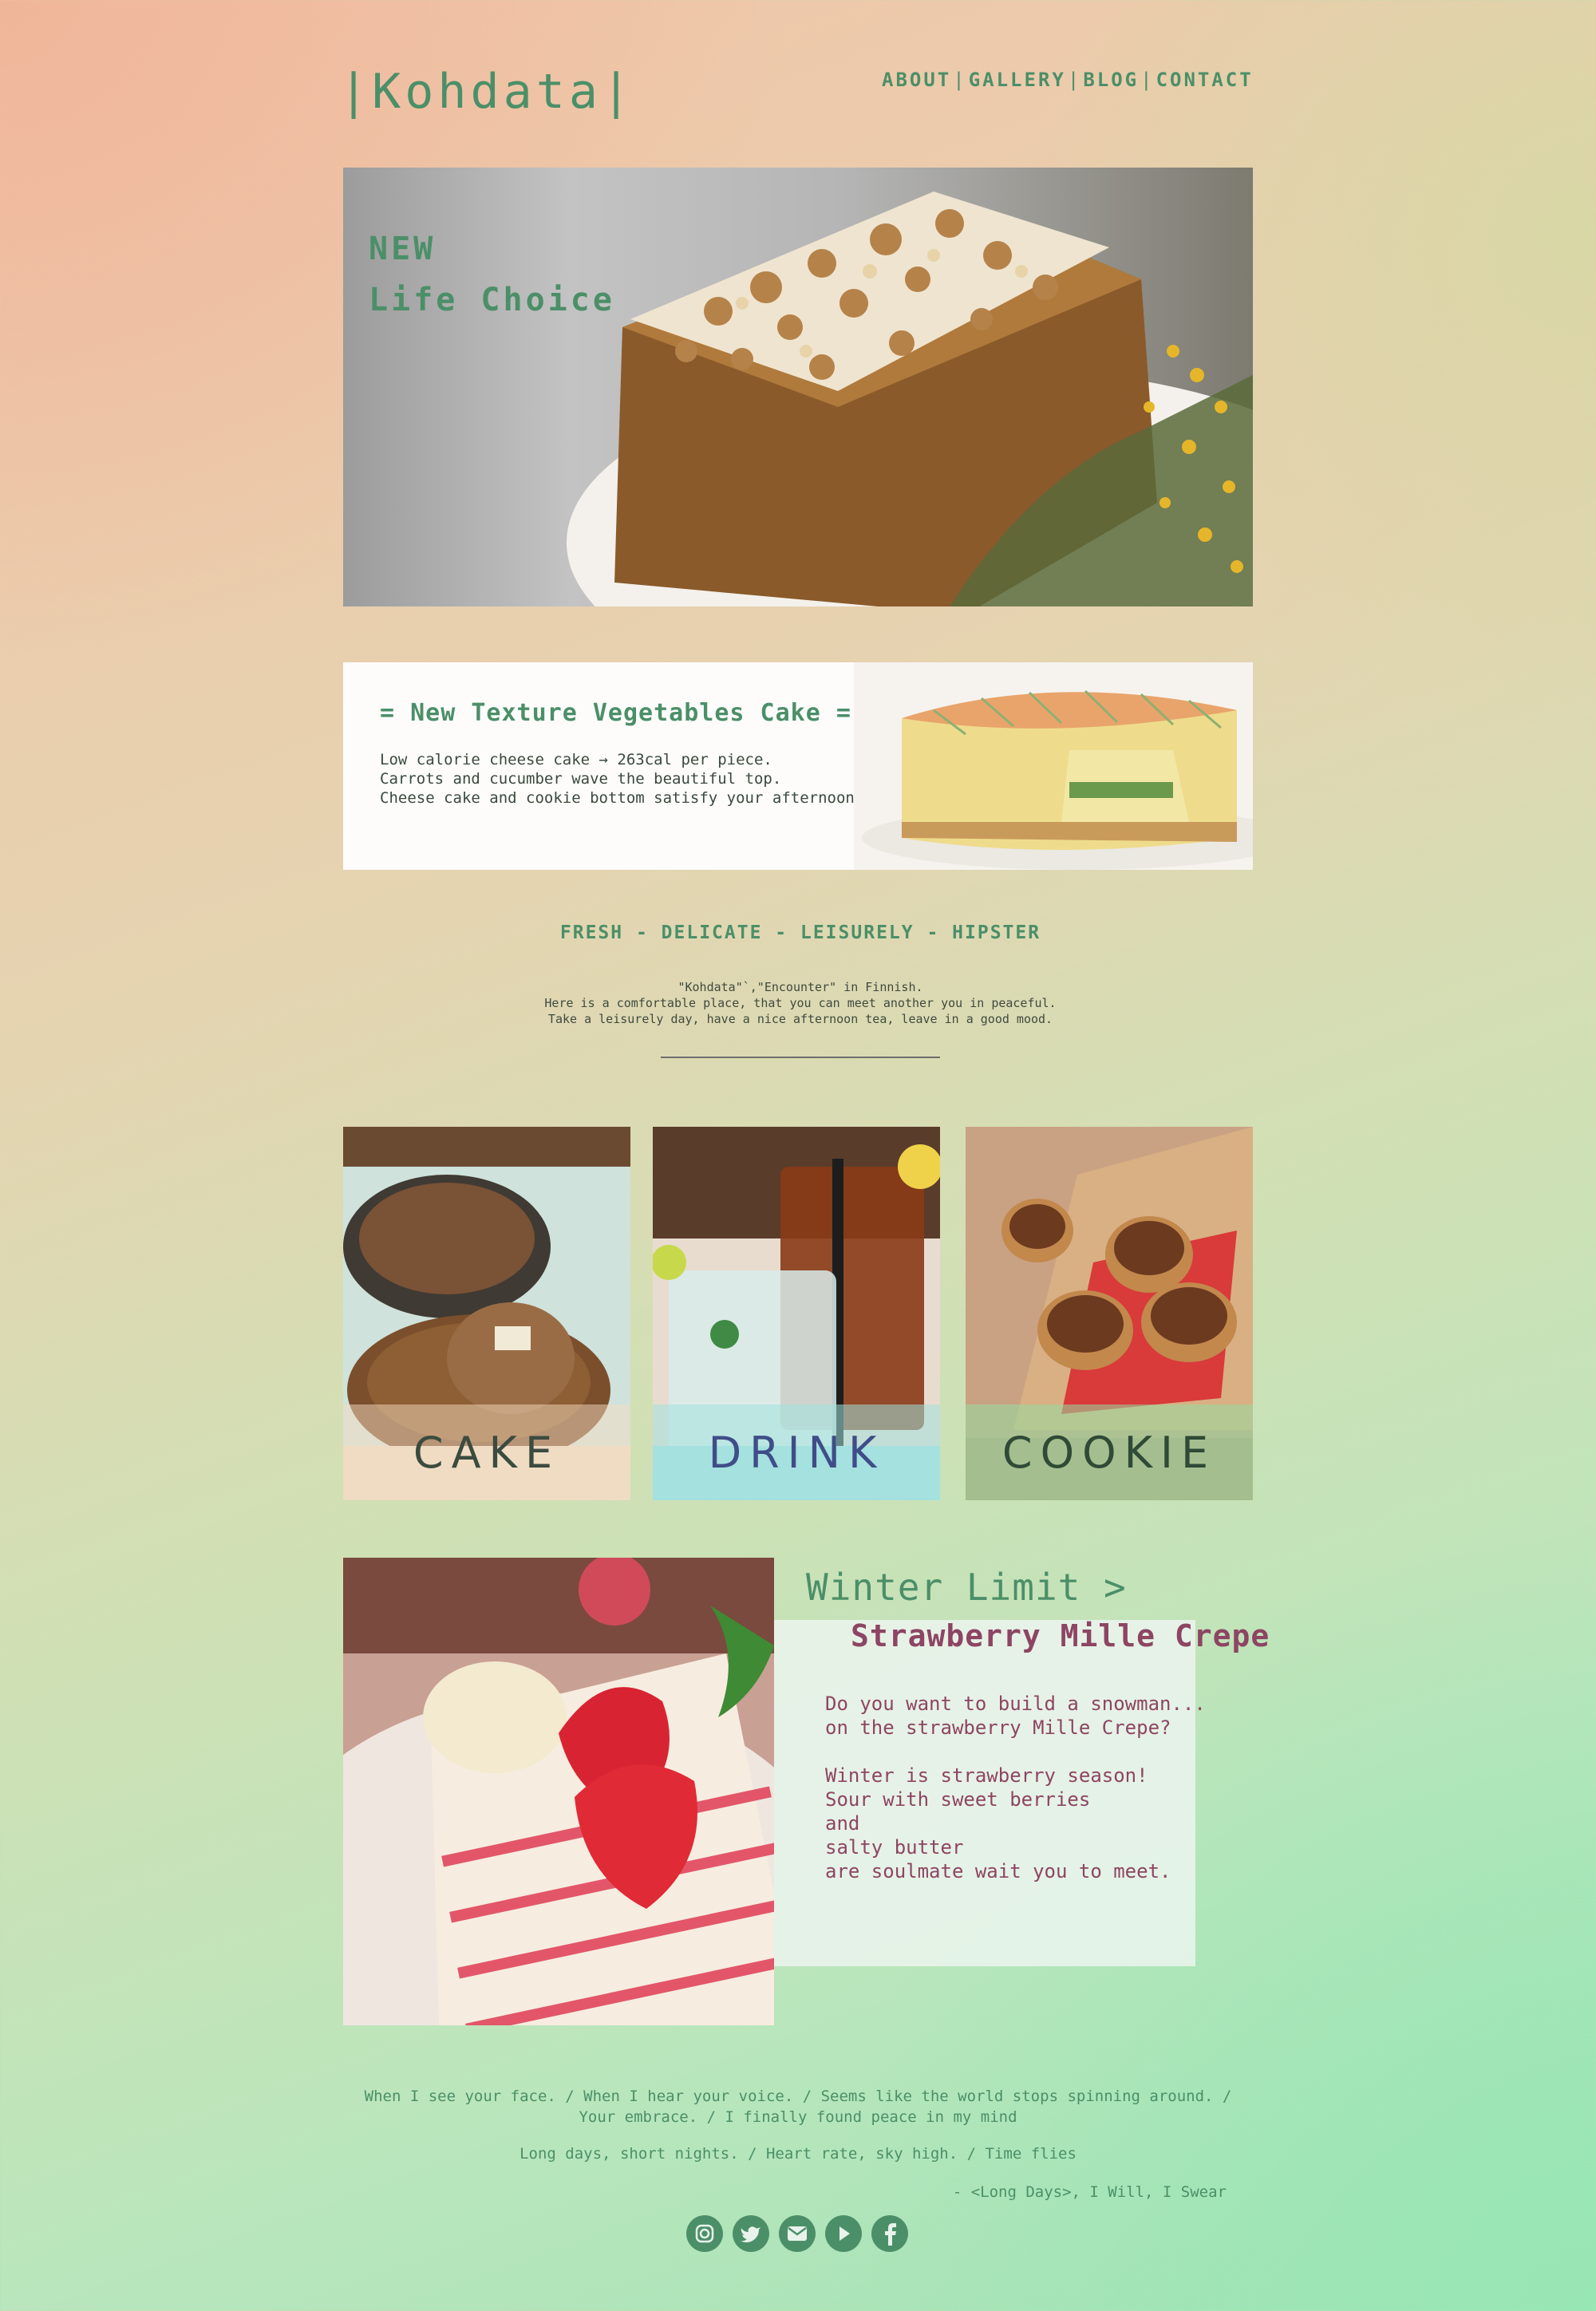 Image resolution: width=1596 pixels, height=2311 pixels. I want to click on gallery-tile-drink: DRINK, so click(796, 1314).